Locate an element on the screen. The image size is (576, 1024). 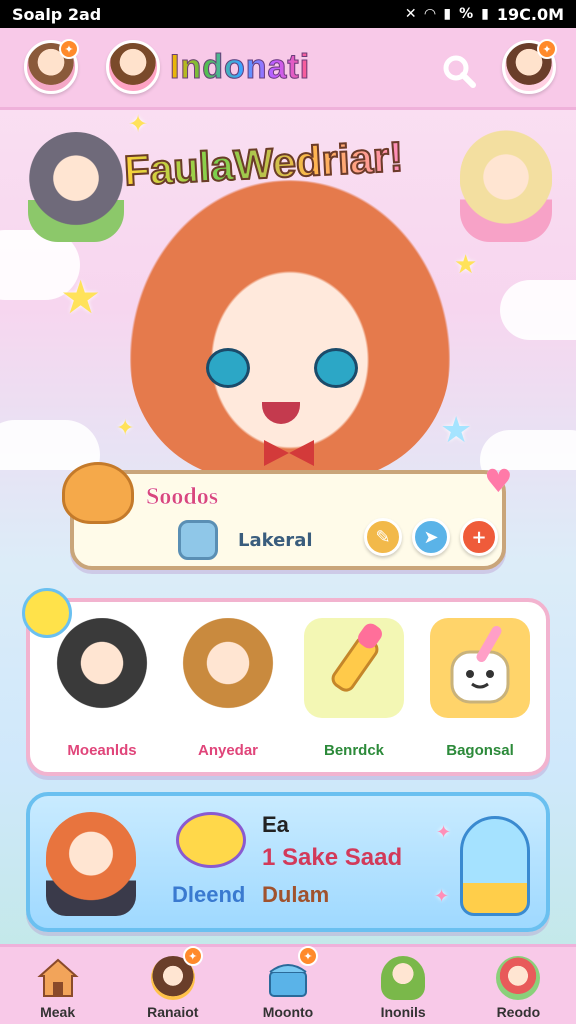
friend-icon is located at coordinates (403, 978).